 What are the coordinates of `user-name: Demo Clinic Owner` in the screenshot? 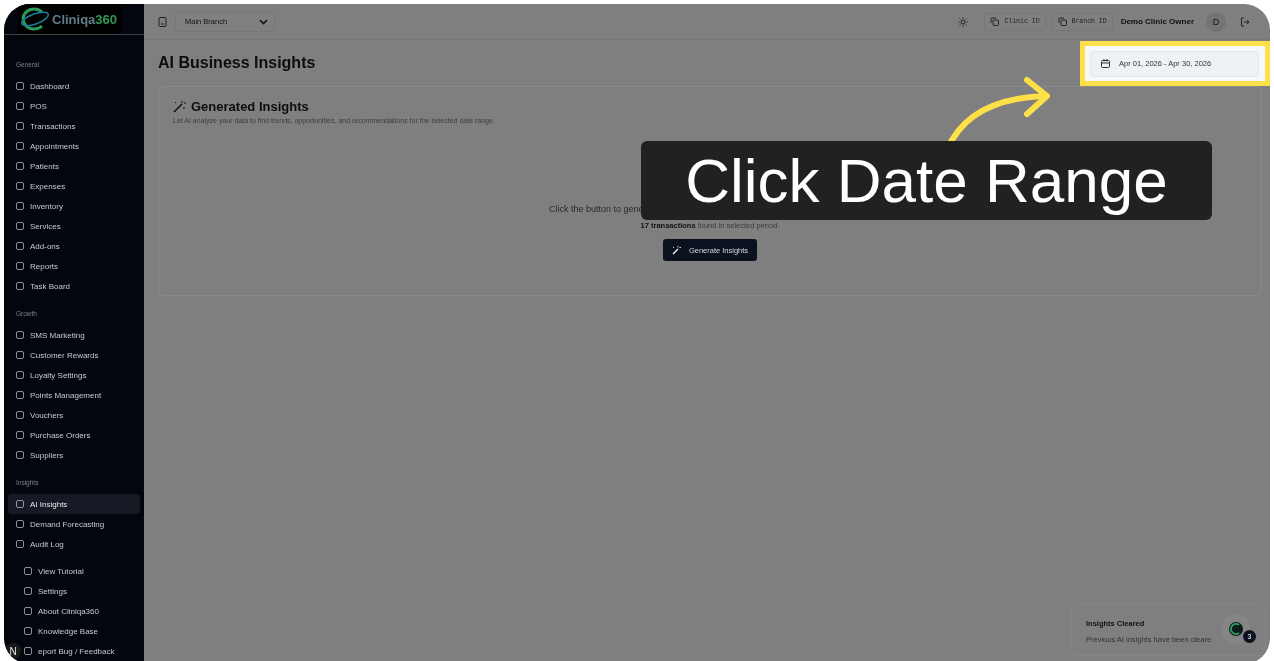 It's located at (1157, 21).